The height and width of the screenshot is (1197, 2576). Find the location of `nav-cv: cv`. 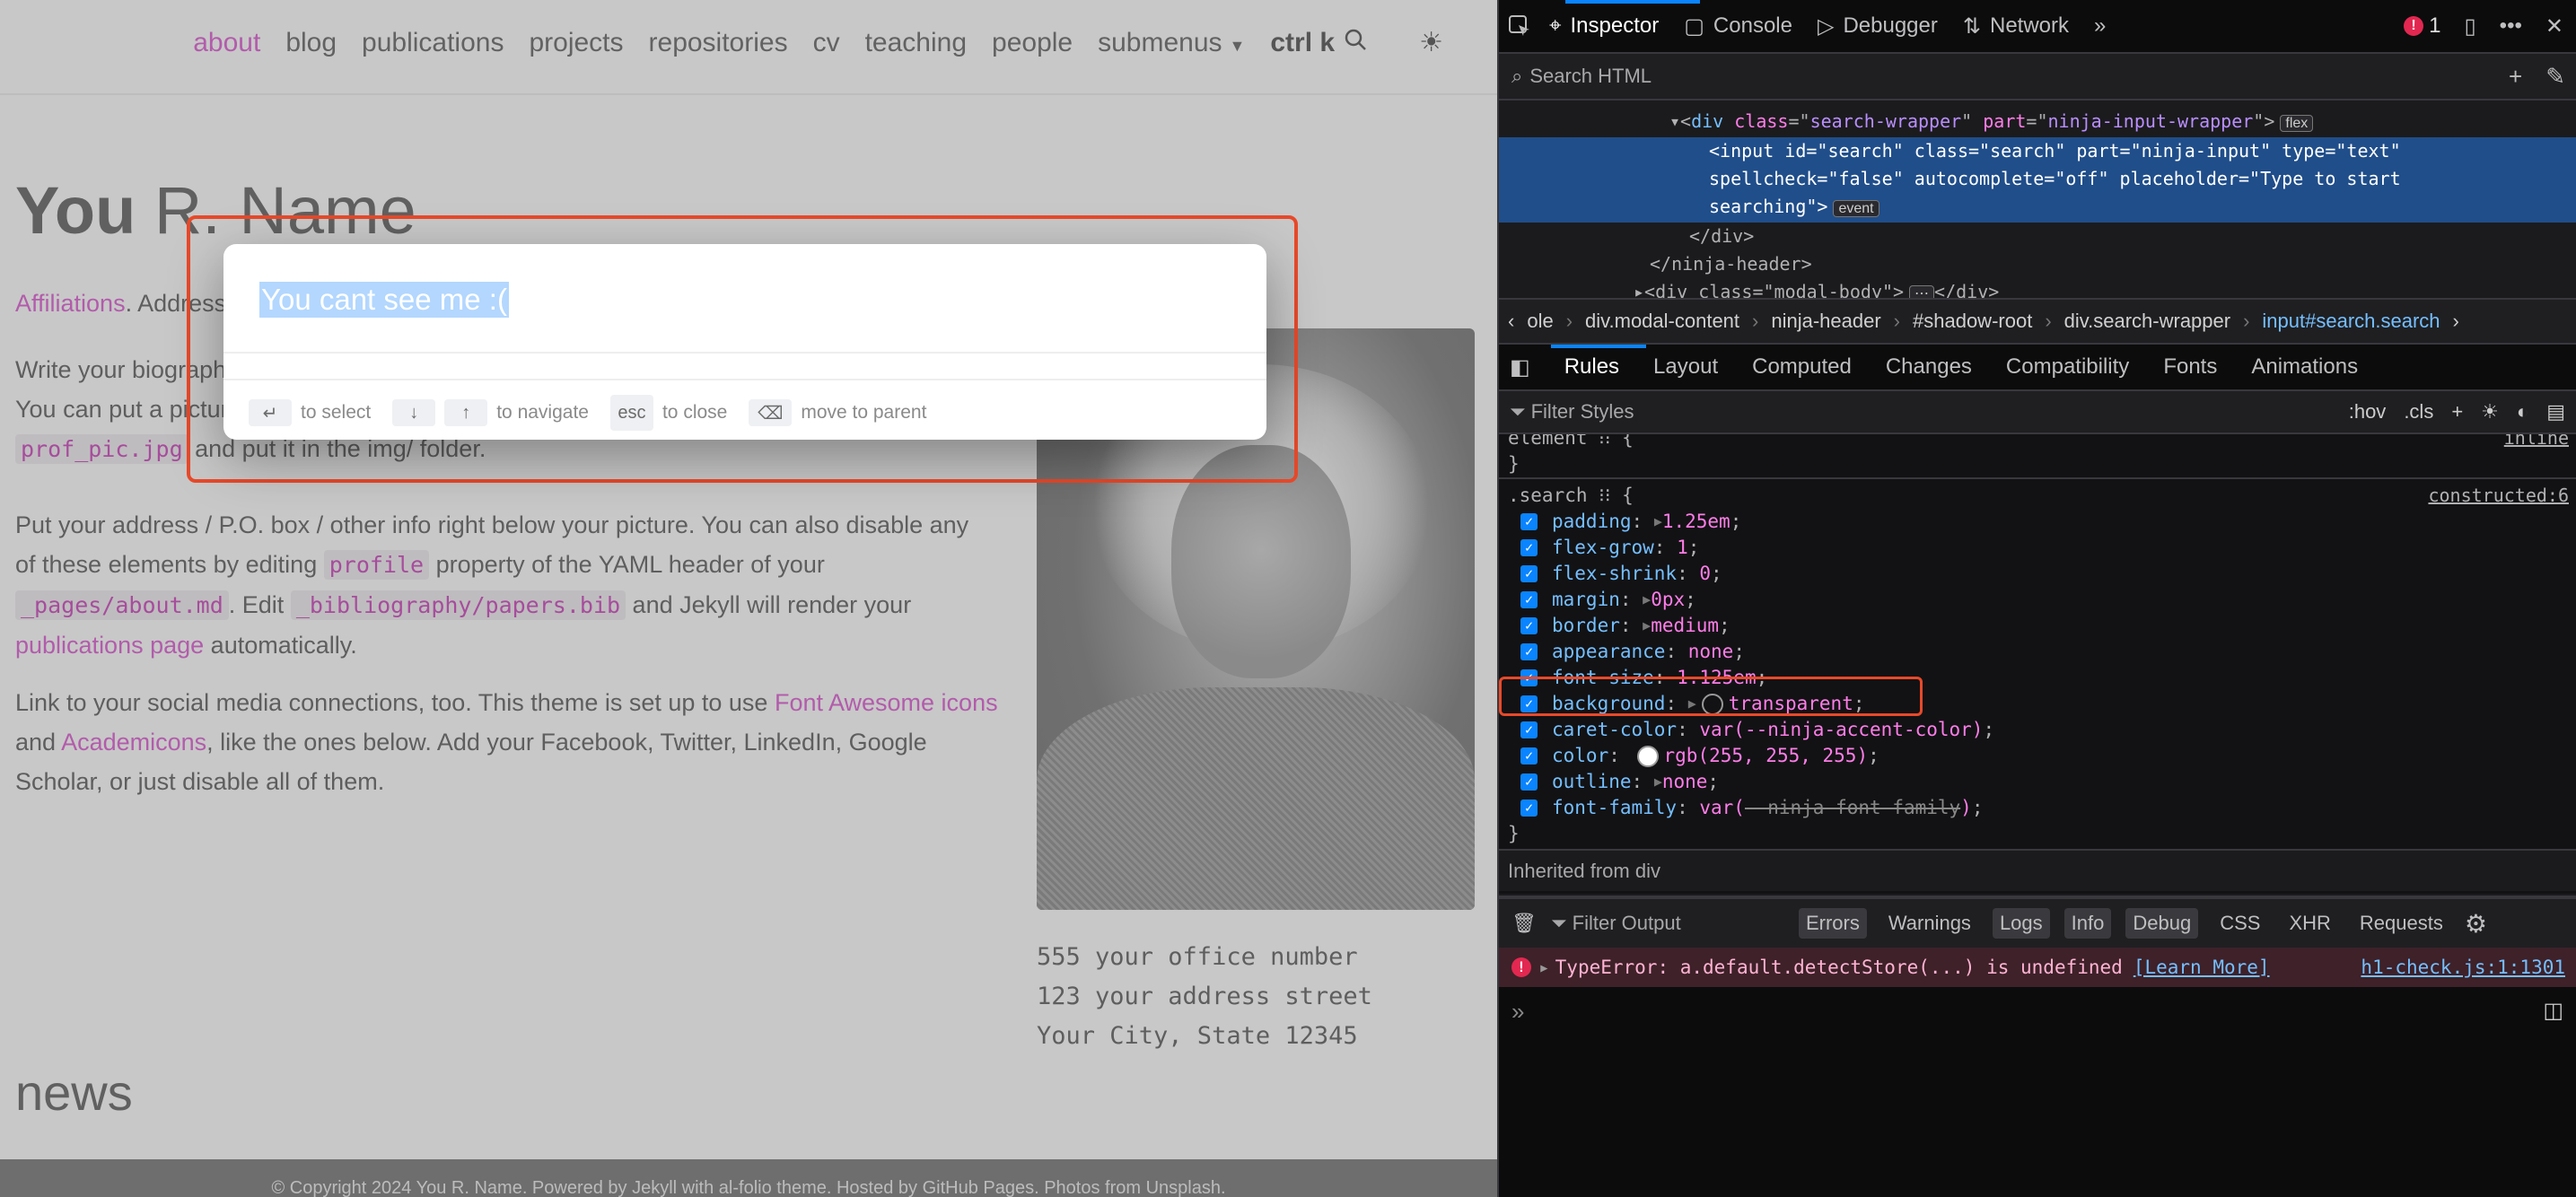

nav-cv: cv is located at coordinates (826, 43).